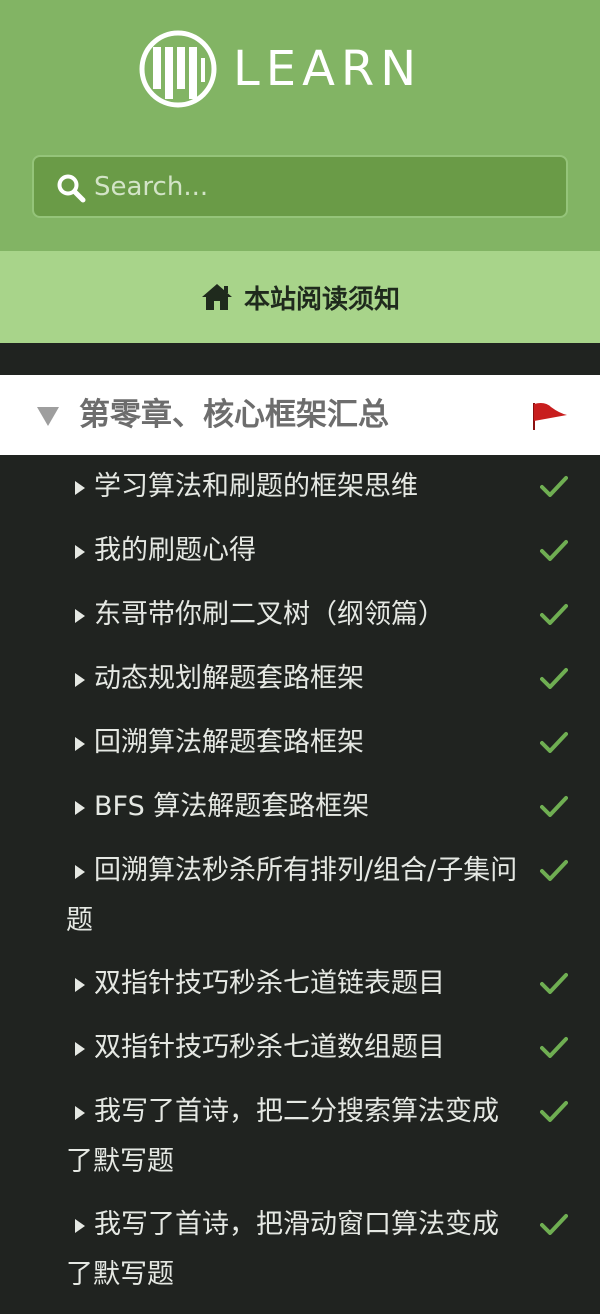 The image size is (600, 1314). I want to click on home-icon, so click(216, 297).